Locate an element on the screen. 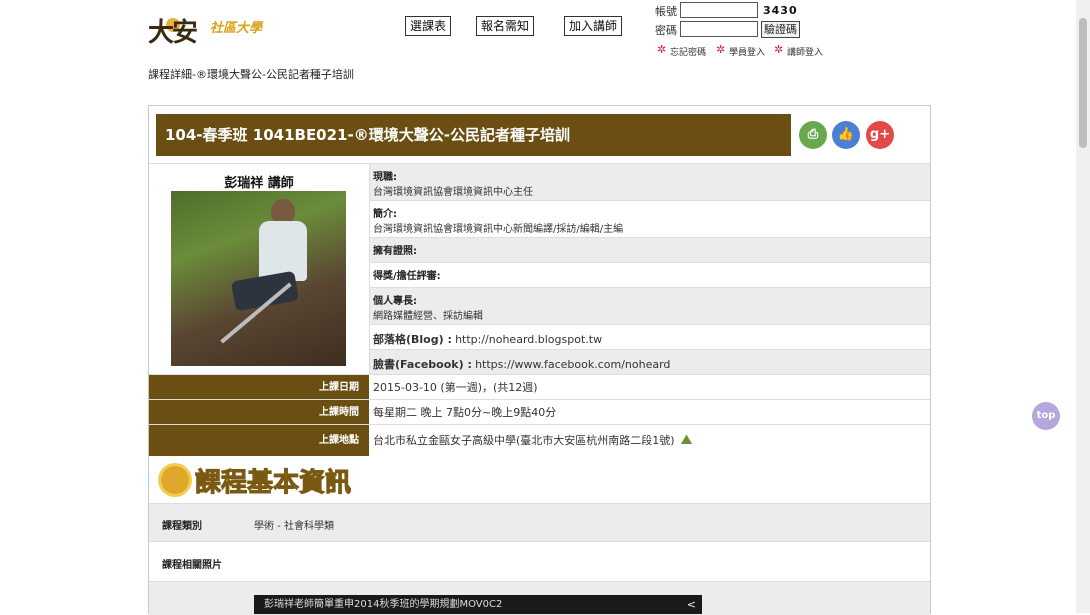  schedule-row-time: 上課時間 每星期二 晚上 7點0分~晚上9點40分 is located at coordinates (539, 412).